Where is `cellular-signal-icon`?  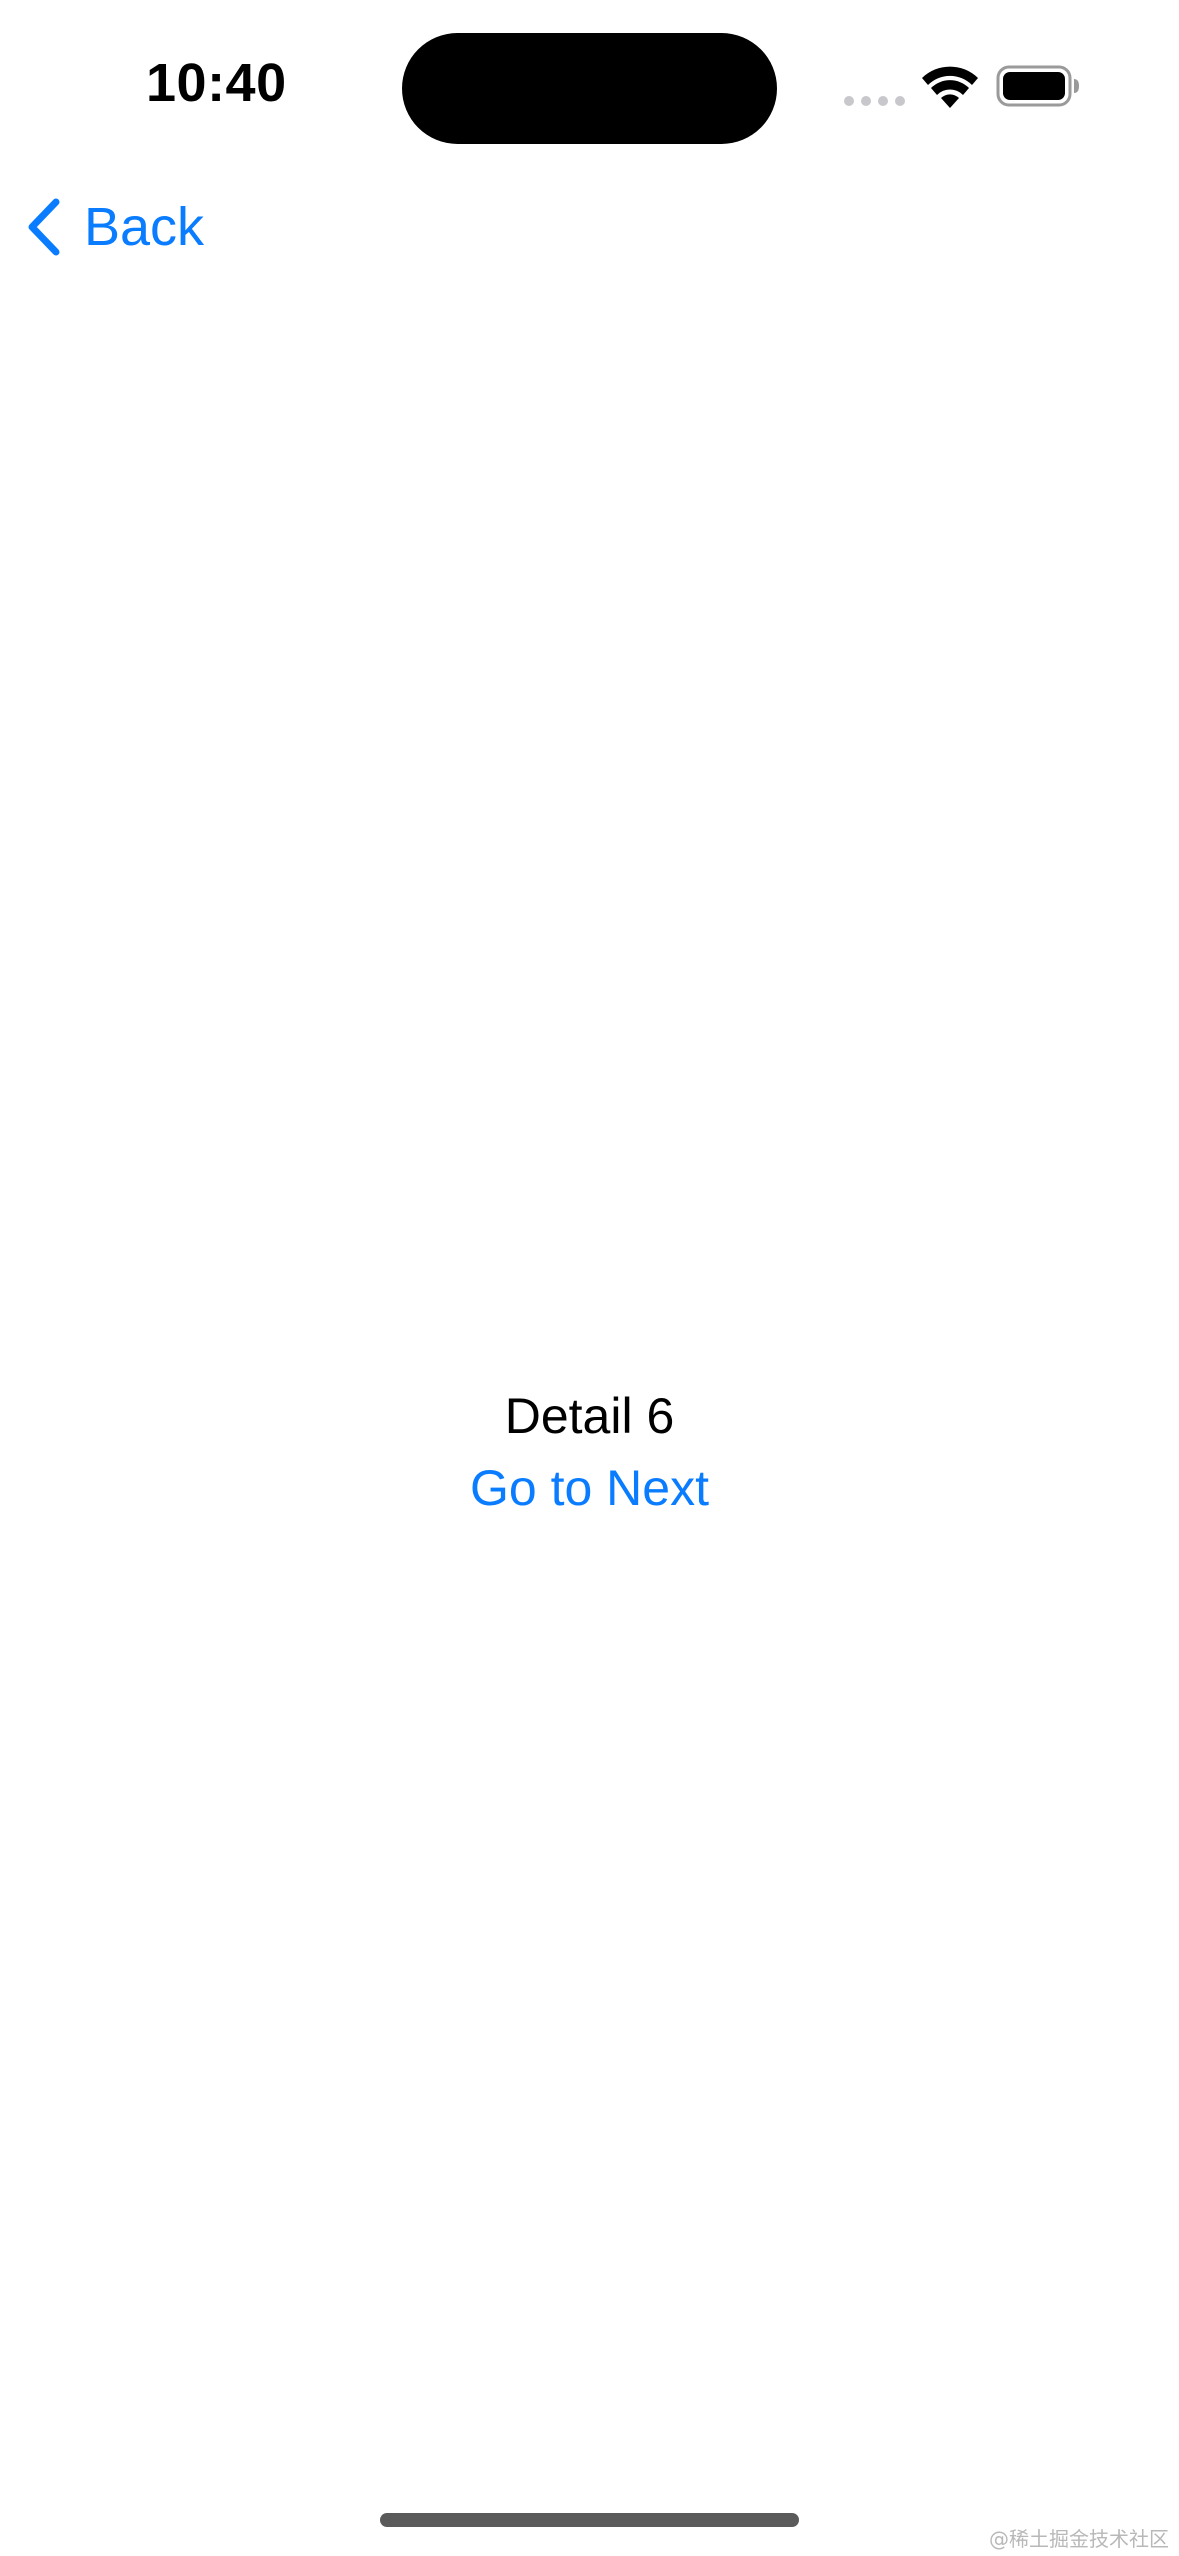 cellular-signal-icon is located at coordinates (875, 101).